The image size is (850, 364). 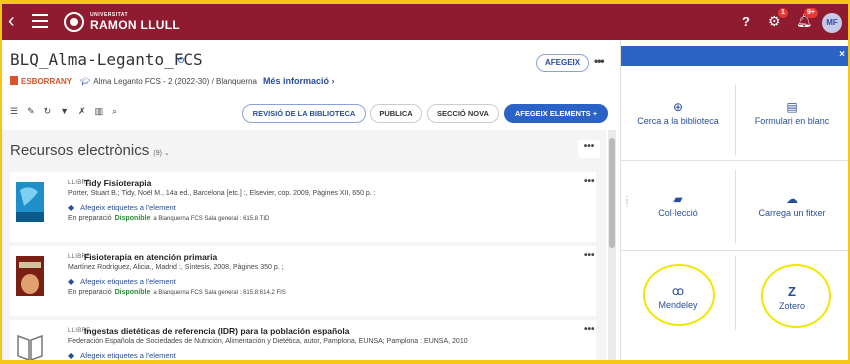 What do you see at coordinates (463, 113) in the screenshot?
I see `new-section-button: SECCIÓ NOVA` at bounding box center [463, 113].